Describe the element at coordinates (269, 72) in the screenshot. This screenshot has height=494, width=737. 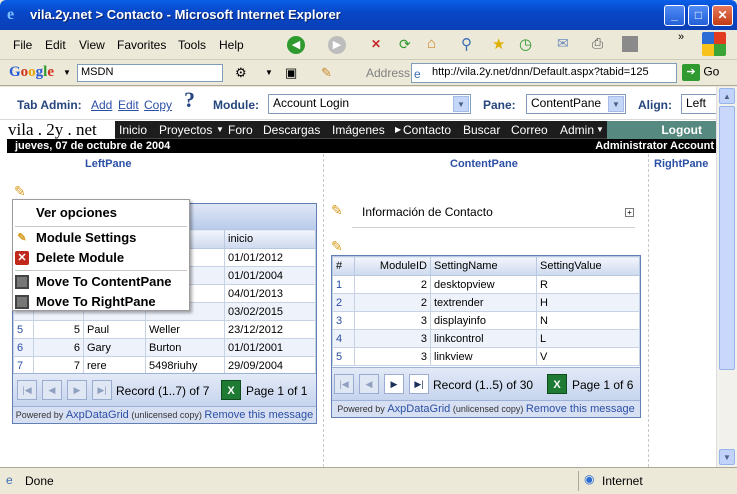
I see `google-options-dropdown-icon: ▼` at that location.